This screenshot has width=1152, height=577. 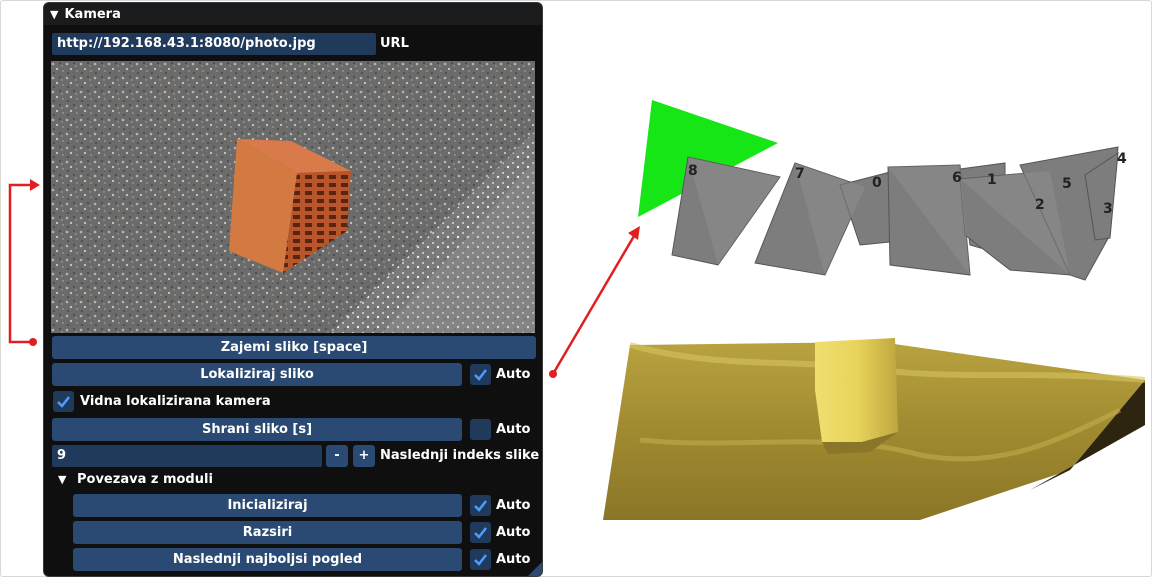 What do you see at coordinates (294, 347) in the screenshot?
I see `capture-image-button: Zajemi sliko [space]` at bounding box center [294, 347].